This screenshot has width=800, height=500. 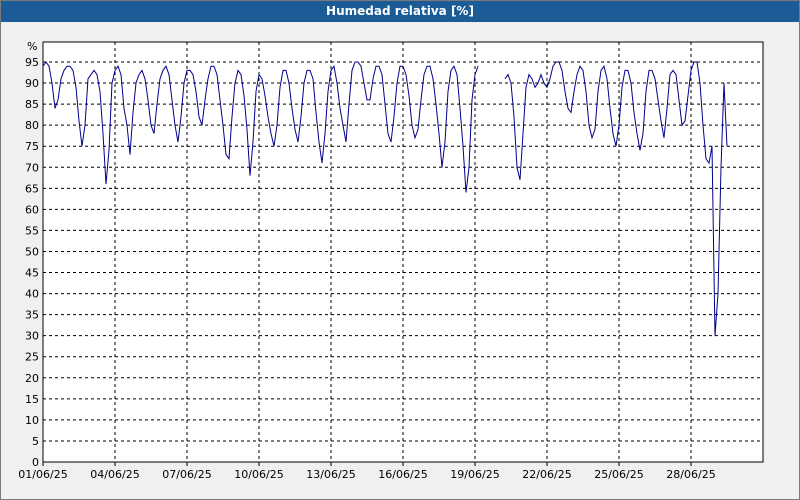 What do you see at coordinates (474, 474) in the screenshot?
I see `x-tick-label: 19/06/25` at bounding box center [474, 474].